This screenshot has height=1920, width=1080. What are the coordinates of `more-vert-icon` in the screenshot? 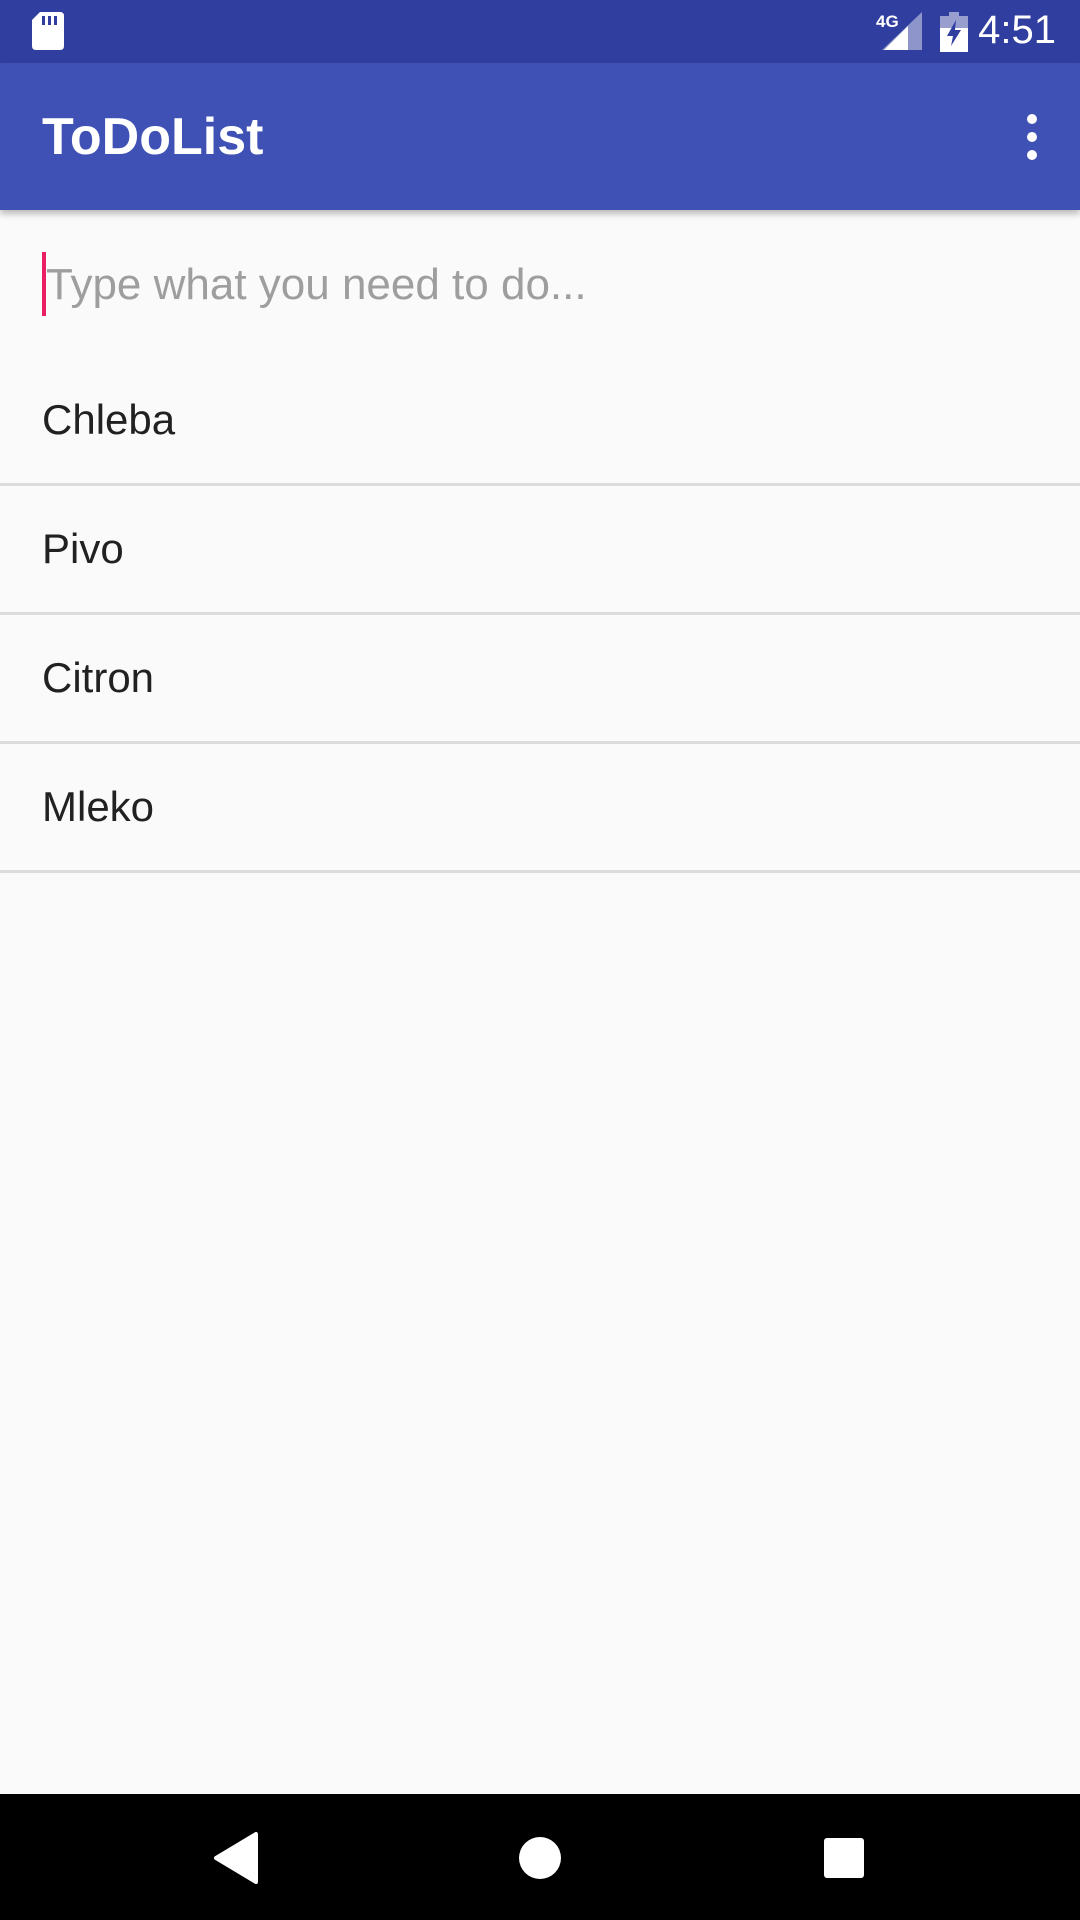 It's located at (1032, 137).